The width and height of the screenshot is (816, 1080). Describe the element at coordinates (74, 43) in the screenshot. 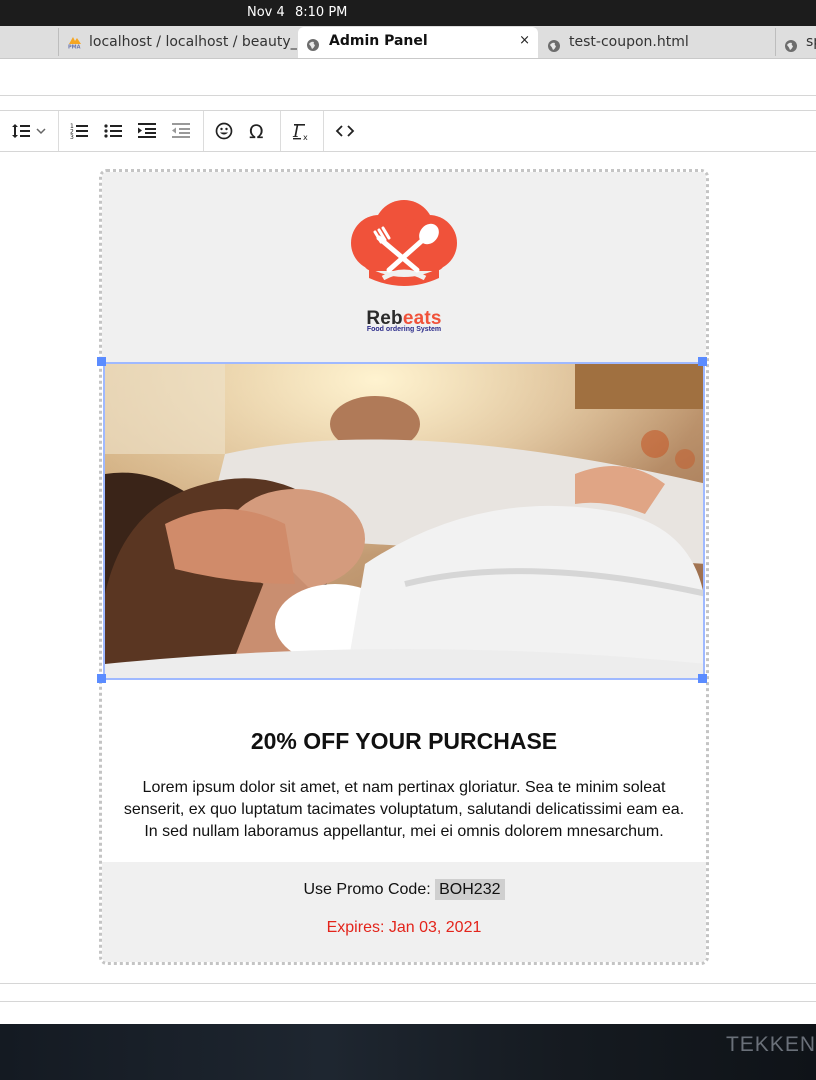

I see `phpmyadmin-icon: PMA` at that location.